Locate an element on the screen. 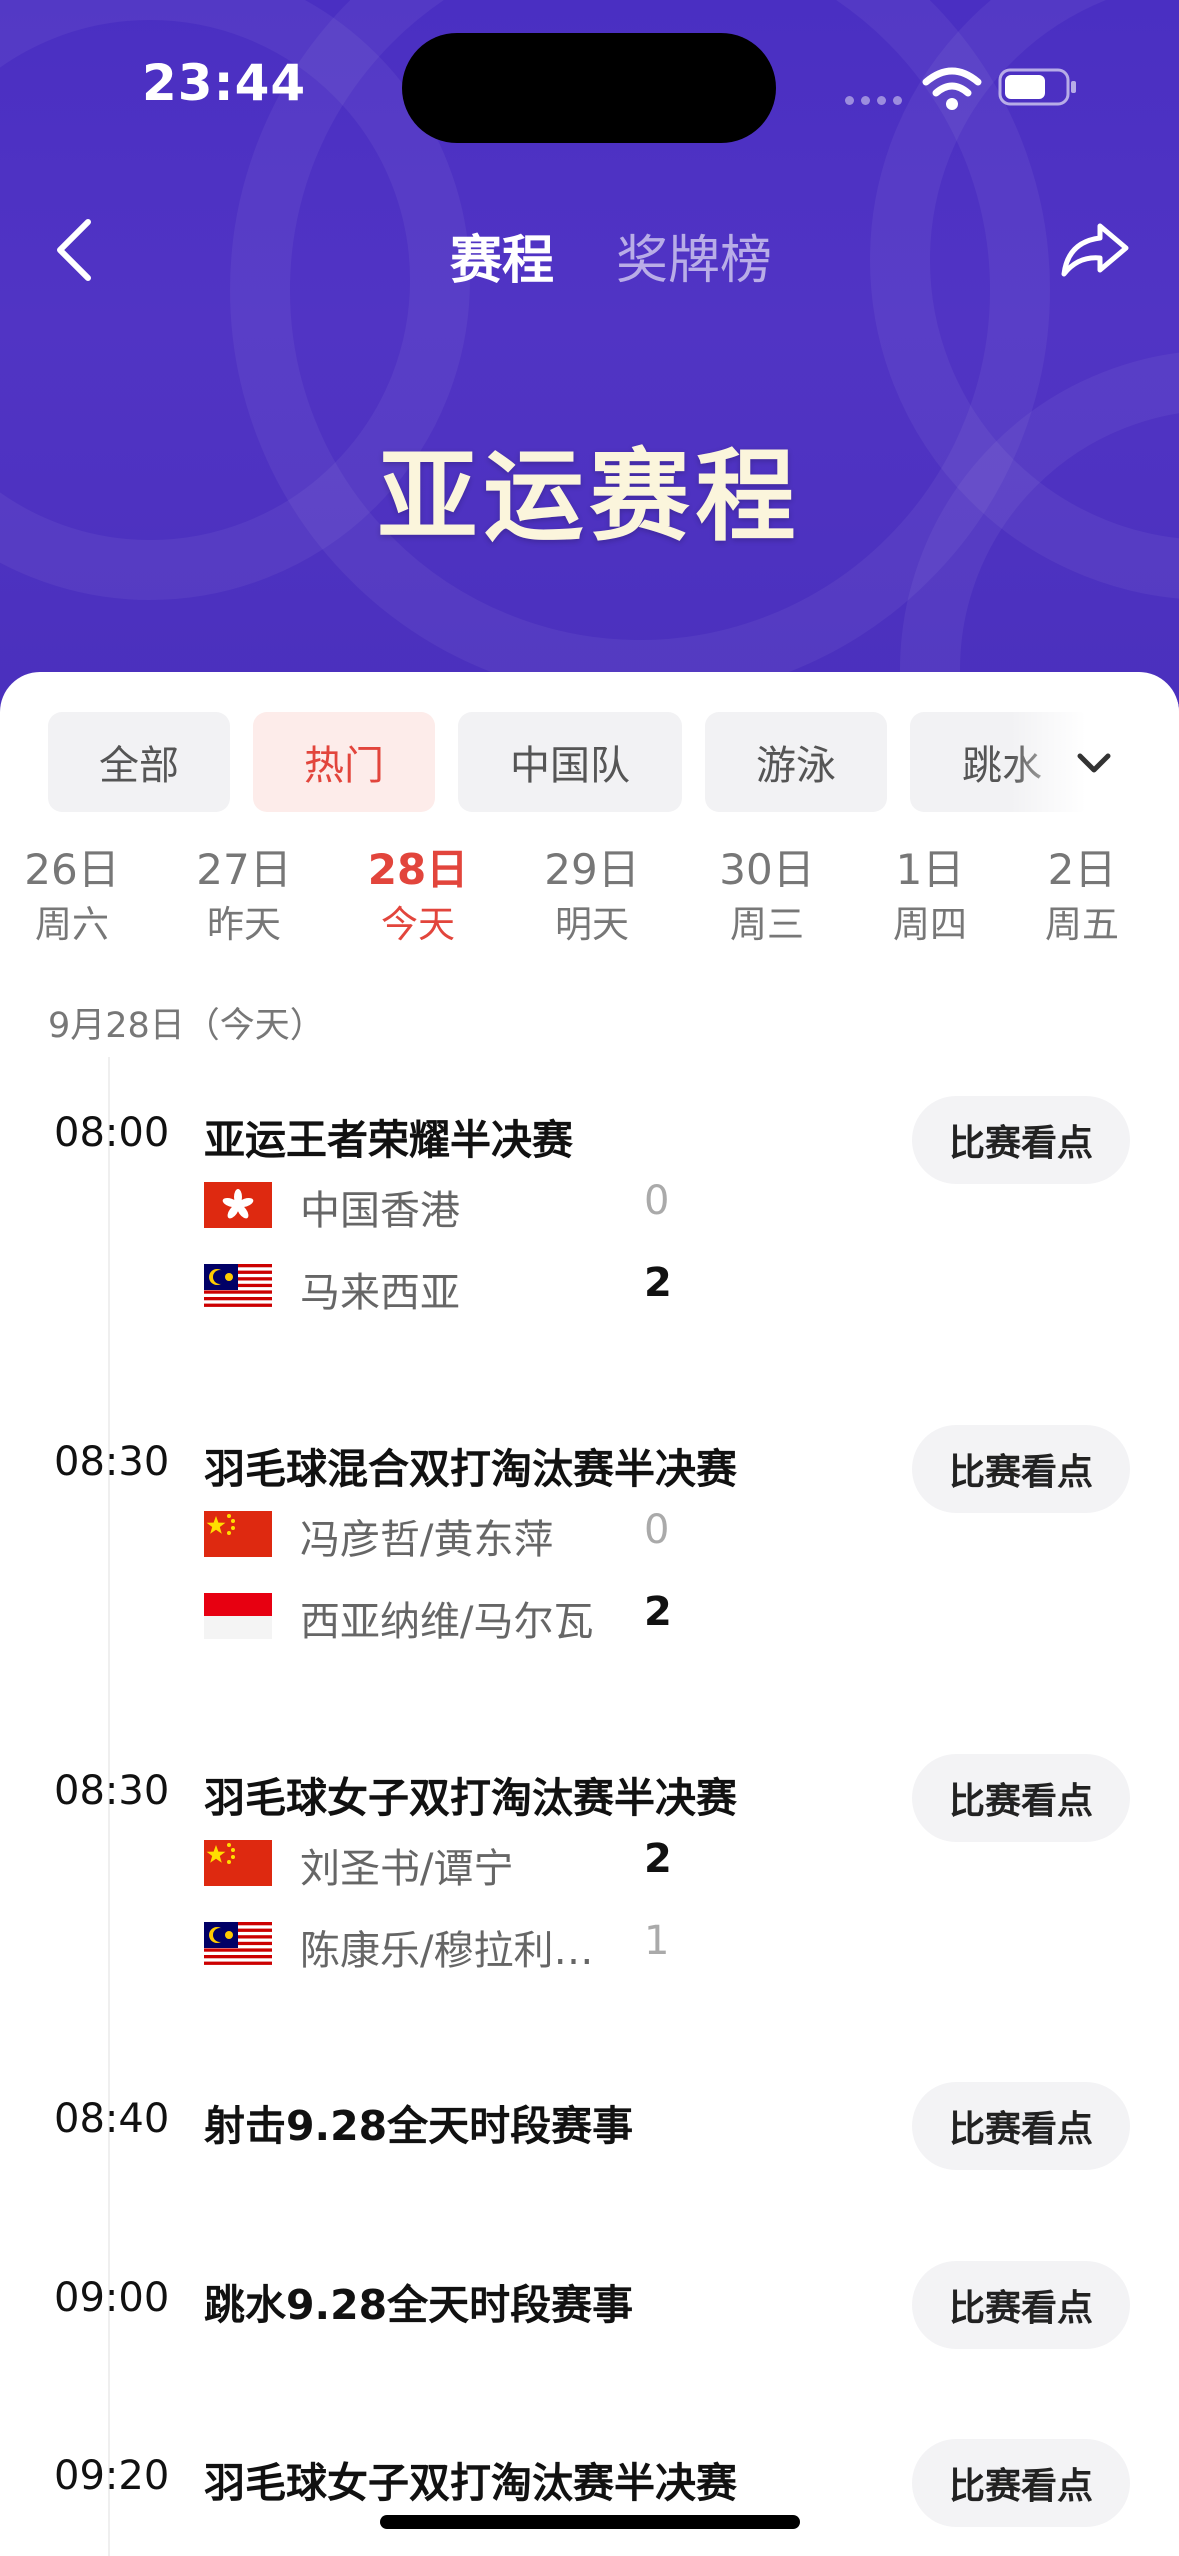 The image size is (1179, 2556). hong-kong-flag is located at coordinates (238, 1205).